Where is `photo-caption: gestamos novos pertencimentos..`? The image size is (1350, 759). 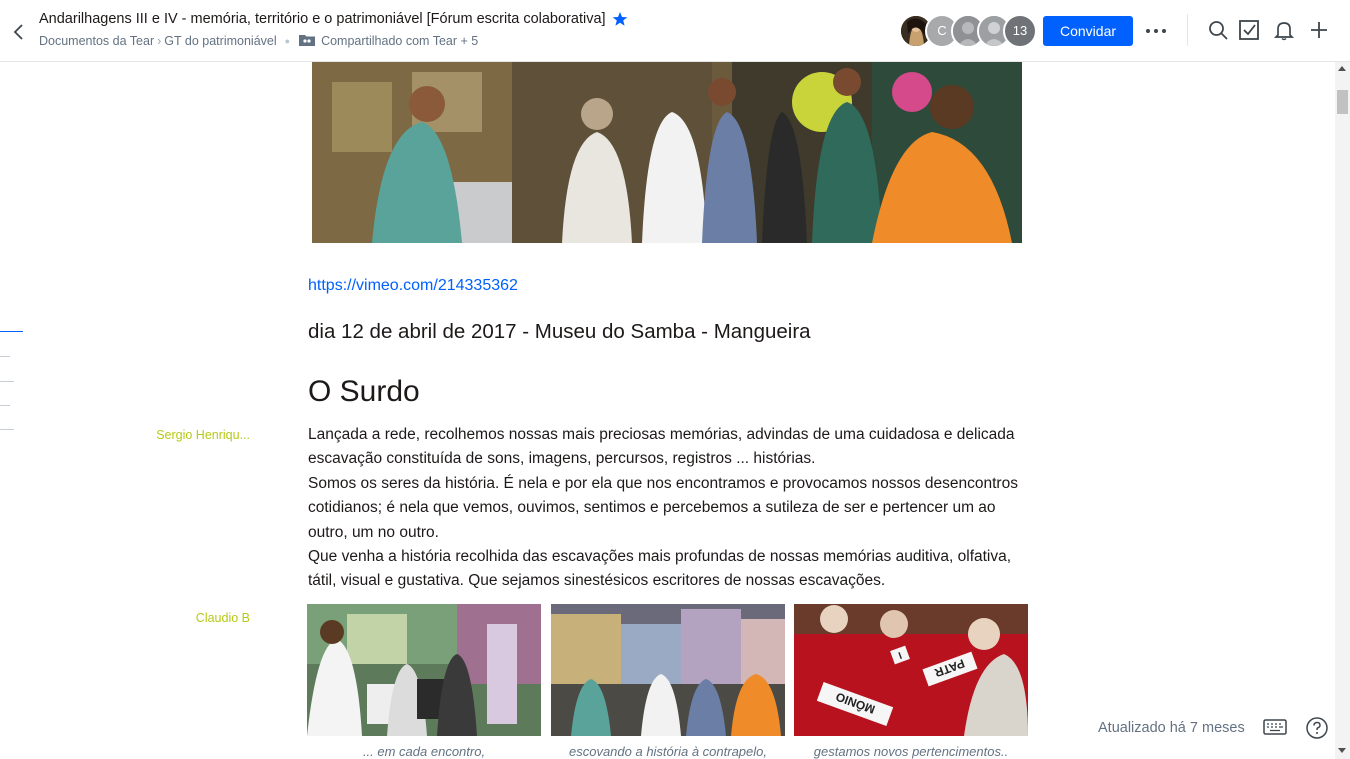 photo-caption: gestamos novos pertencimentos.. is located at coordinates (911, 751).